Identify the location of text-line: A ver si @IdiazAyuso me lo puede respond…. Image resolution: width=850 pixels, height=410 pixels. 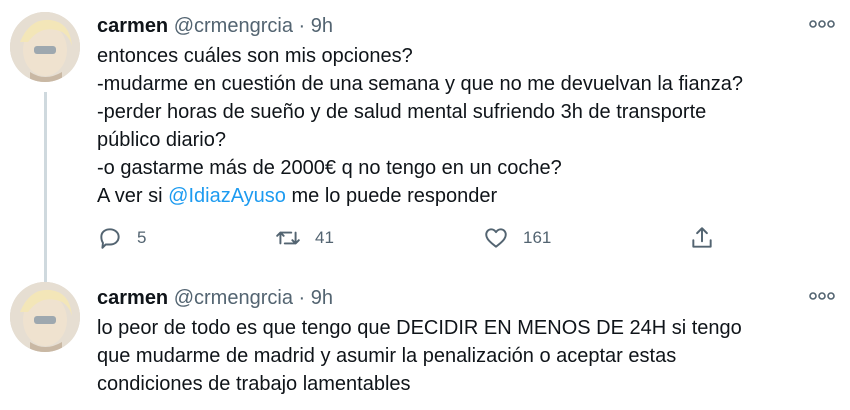
(467, 196).